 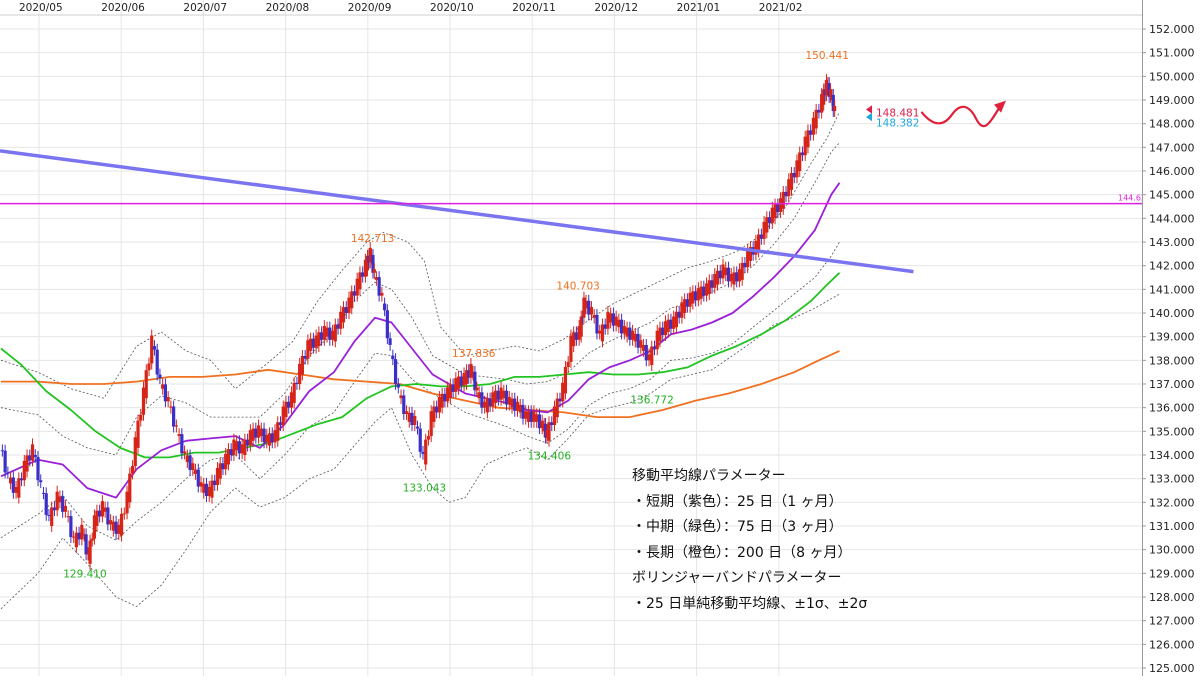 I want to click on y-tick-label: 137.000, so click(x=1172, y=384).